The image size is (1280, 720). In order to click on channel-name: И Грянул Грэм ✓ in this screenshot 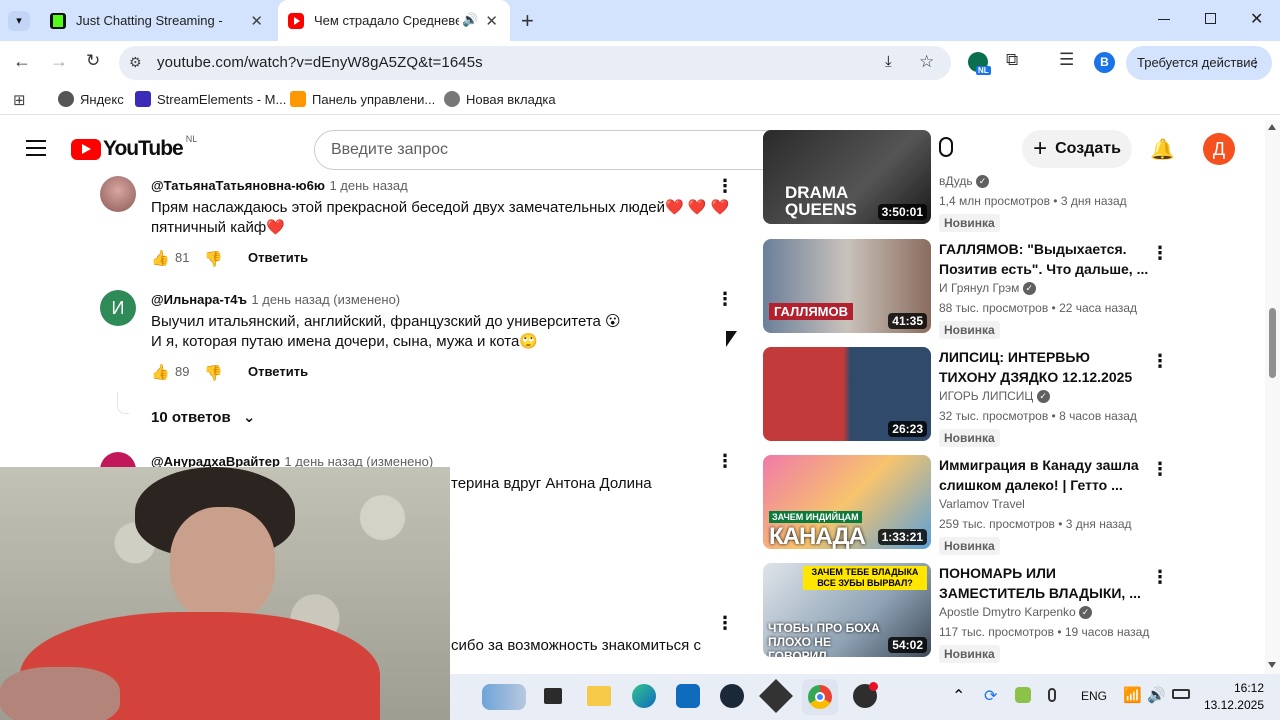, I will do `click(987, 288)`.